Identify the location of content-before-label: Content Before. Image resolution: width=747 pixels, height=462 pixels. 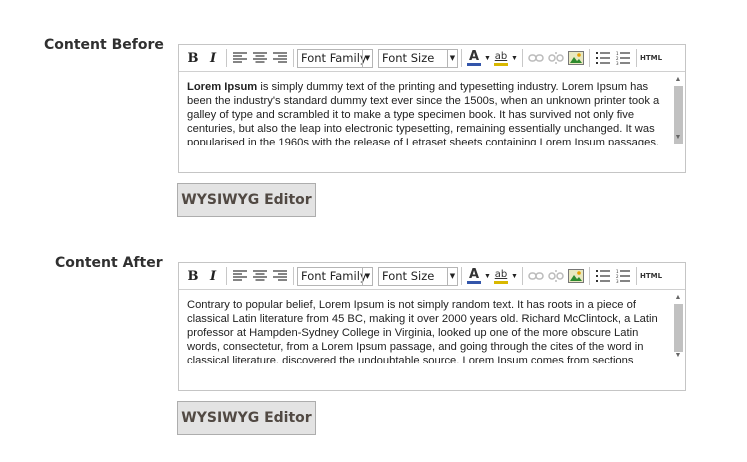
(104, 45).